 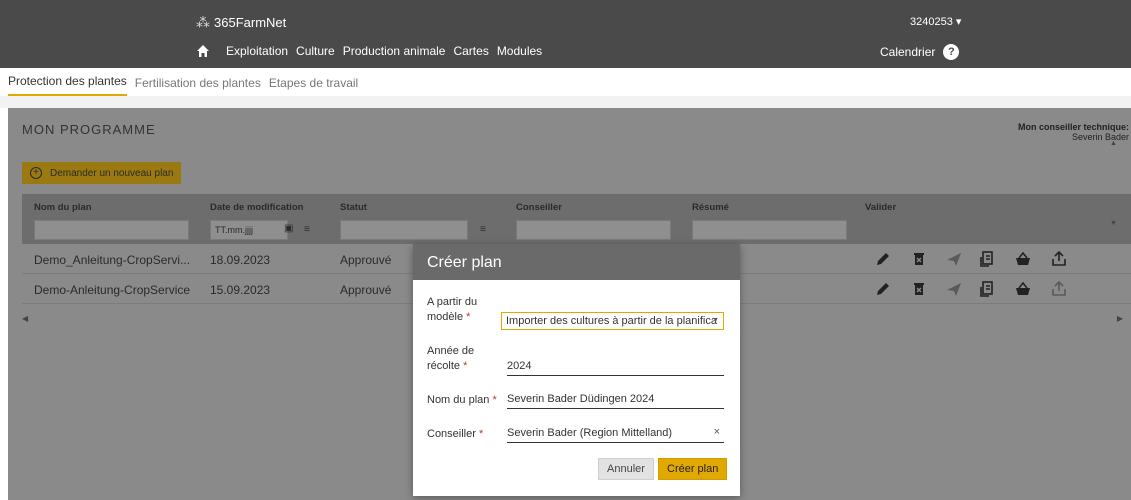 What do you see at coordinates (203, 51) in the screenshot?
I see `home-icon` at bounding box center [203, 51].